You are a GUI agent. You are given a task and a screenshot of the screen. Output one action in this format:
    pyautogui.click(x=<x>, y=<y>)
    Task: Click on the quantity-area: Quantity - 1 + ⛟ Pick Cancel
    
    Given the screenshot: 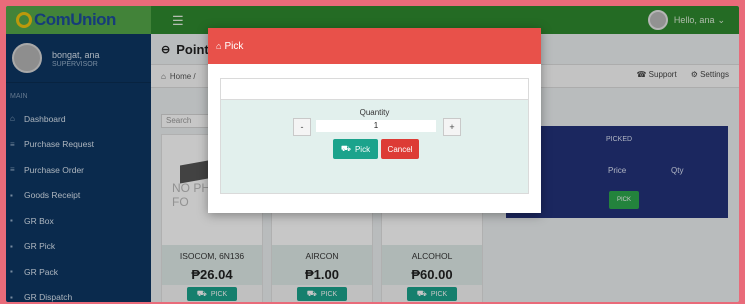 What is the action you would take?
    pyautogui.click(x=374, y=146)
    